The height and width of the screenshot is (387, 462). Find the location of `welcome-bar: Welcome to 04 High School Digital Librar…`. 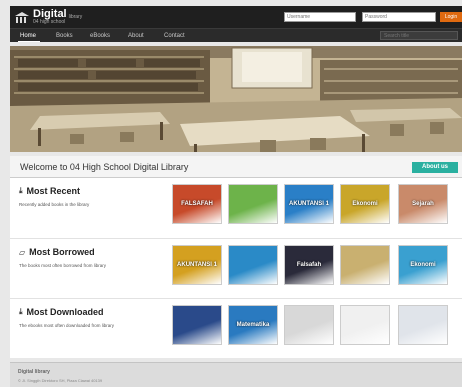

welcome-bar: Welcome to 04 High School Digital Librar… is located at coordinates (236, 167).